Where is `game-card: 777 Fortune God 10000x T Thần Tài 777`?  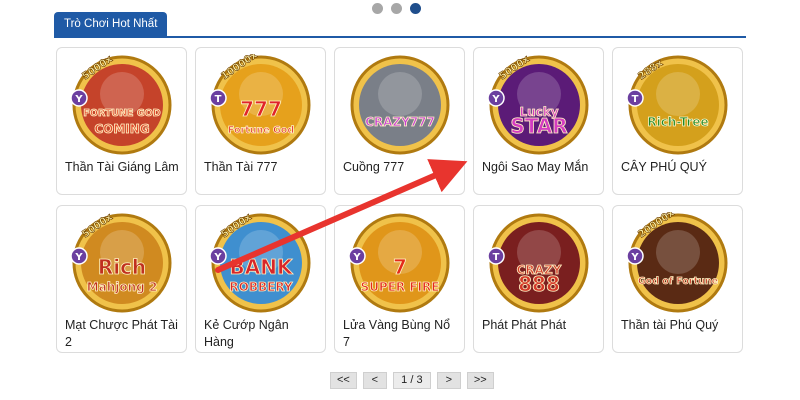
game-card: 777 Fortune God 10000x T Thần Tài 777 is located at coordinates (260, 121).